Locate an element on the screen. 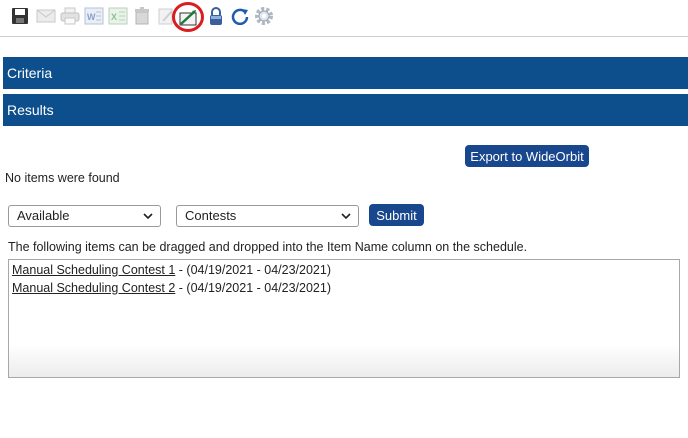 This screenshot has height=438, width=688. svg-text: W is located at coordinates (91, 17).